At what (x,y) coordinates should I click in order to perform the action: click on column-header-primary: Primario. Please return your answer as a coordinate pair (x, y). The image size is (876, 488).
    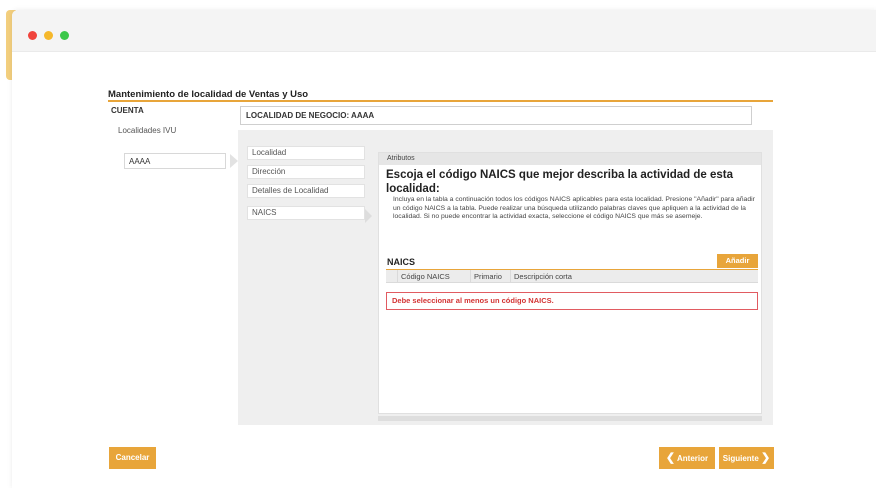
    Looking at the image, I should click on (491, 276).